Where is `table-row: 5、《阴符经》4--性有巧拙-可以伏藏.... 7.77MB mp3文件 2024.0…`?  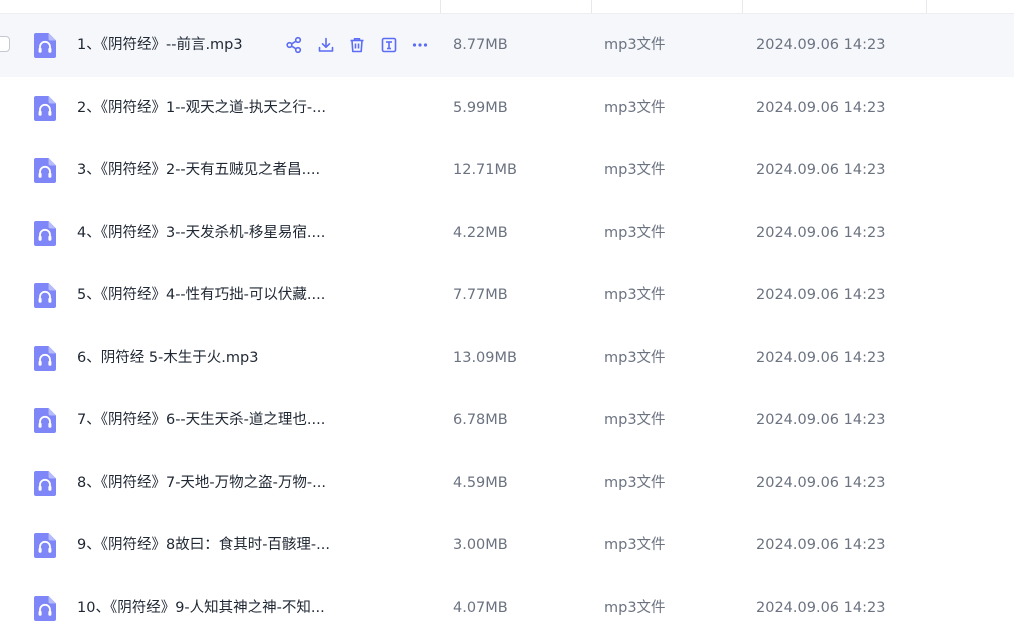
table-row: 5、《阴符经》4--性有巧拙-可以伏藏.... 7.77MB mp3文件 2024.0… is located at coordinates (507, 295).